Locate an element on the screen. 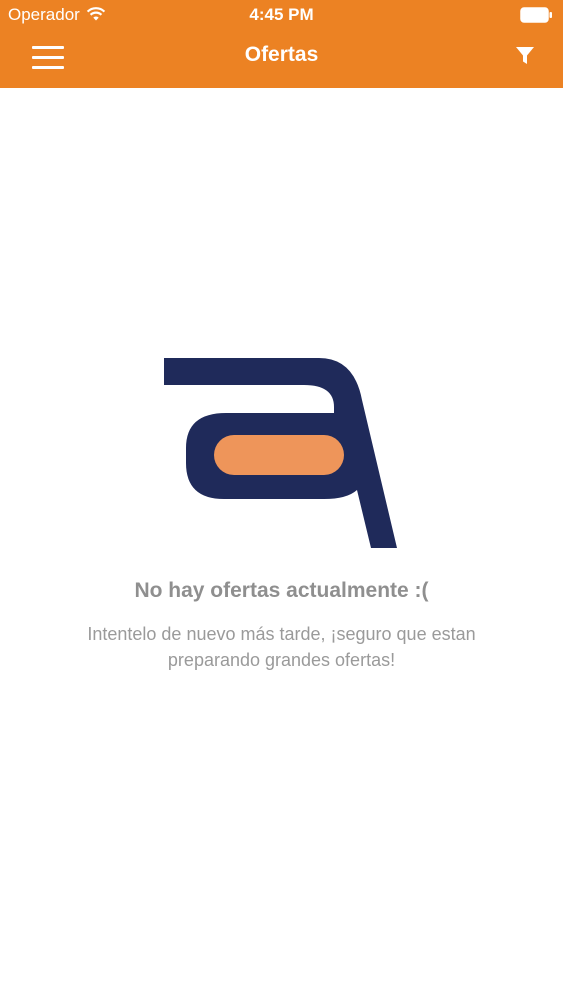 This screenshot has height=1000, width=563. app-logo is located at coordinates (280, 453).